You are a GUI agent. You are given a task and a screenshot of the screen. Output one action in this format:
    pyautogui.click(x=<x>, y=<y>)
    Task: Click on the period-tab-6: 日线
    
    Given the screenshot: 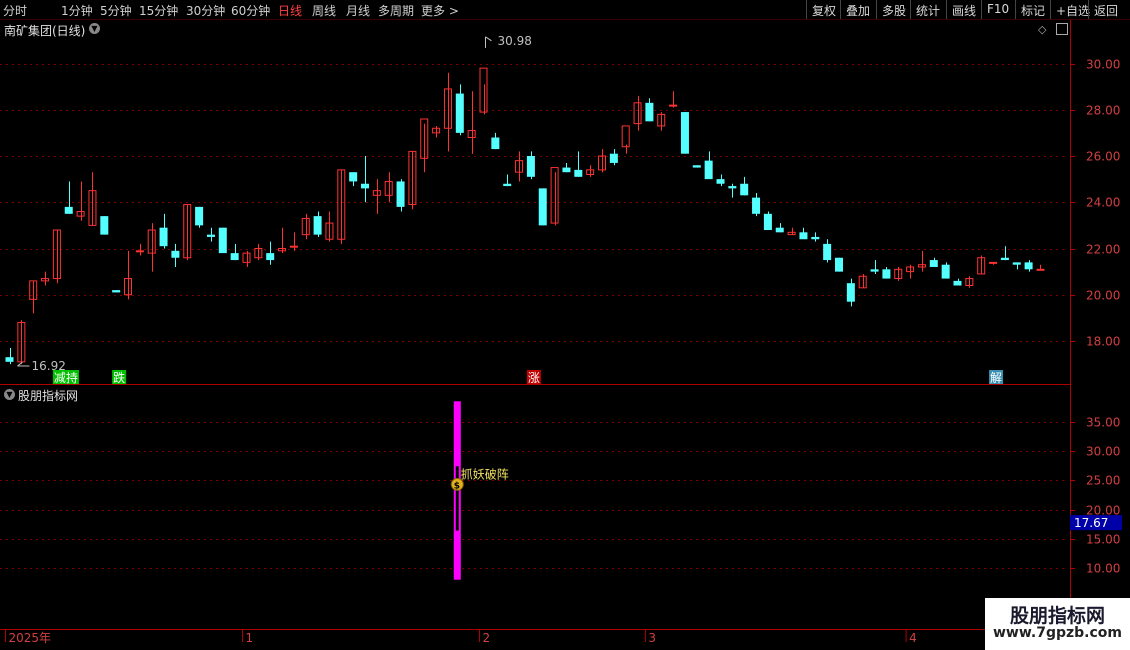 What is the action you would take?
    pyautogui.click(x=290, y=10)
    